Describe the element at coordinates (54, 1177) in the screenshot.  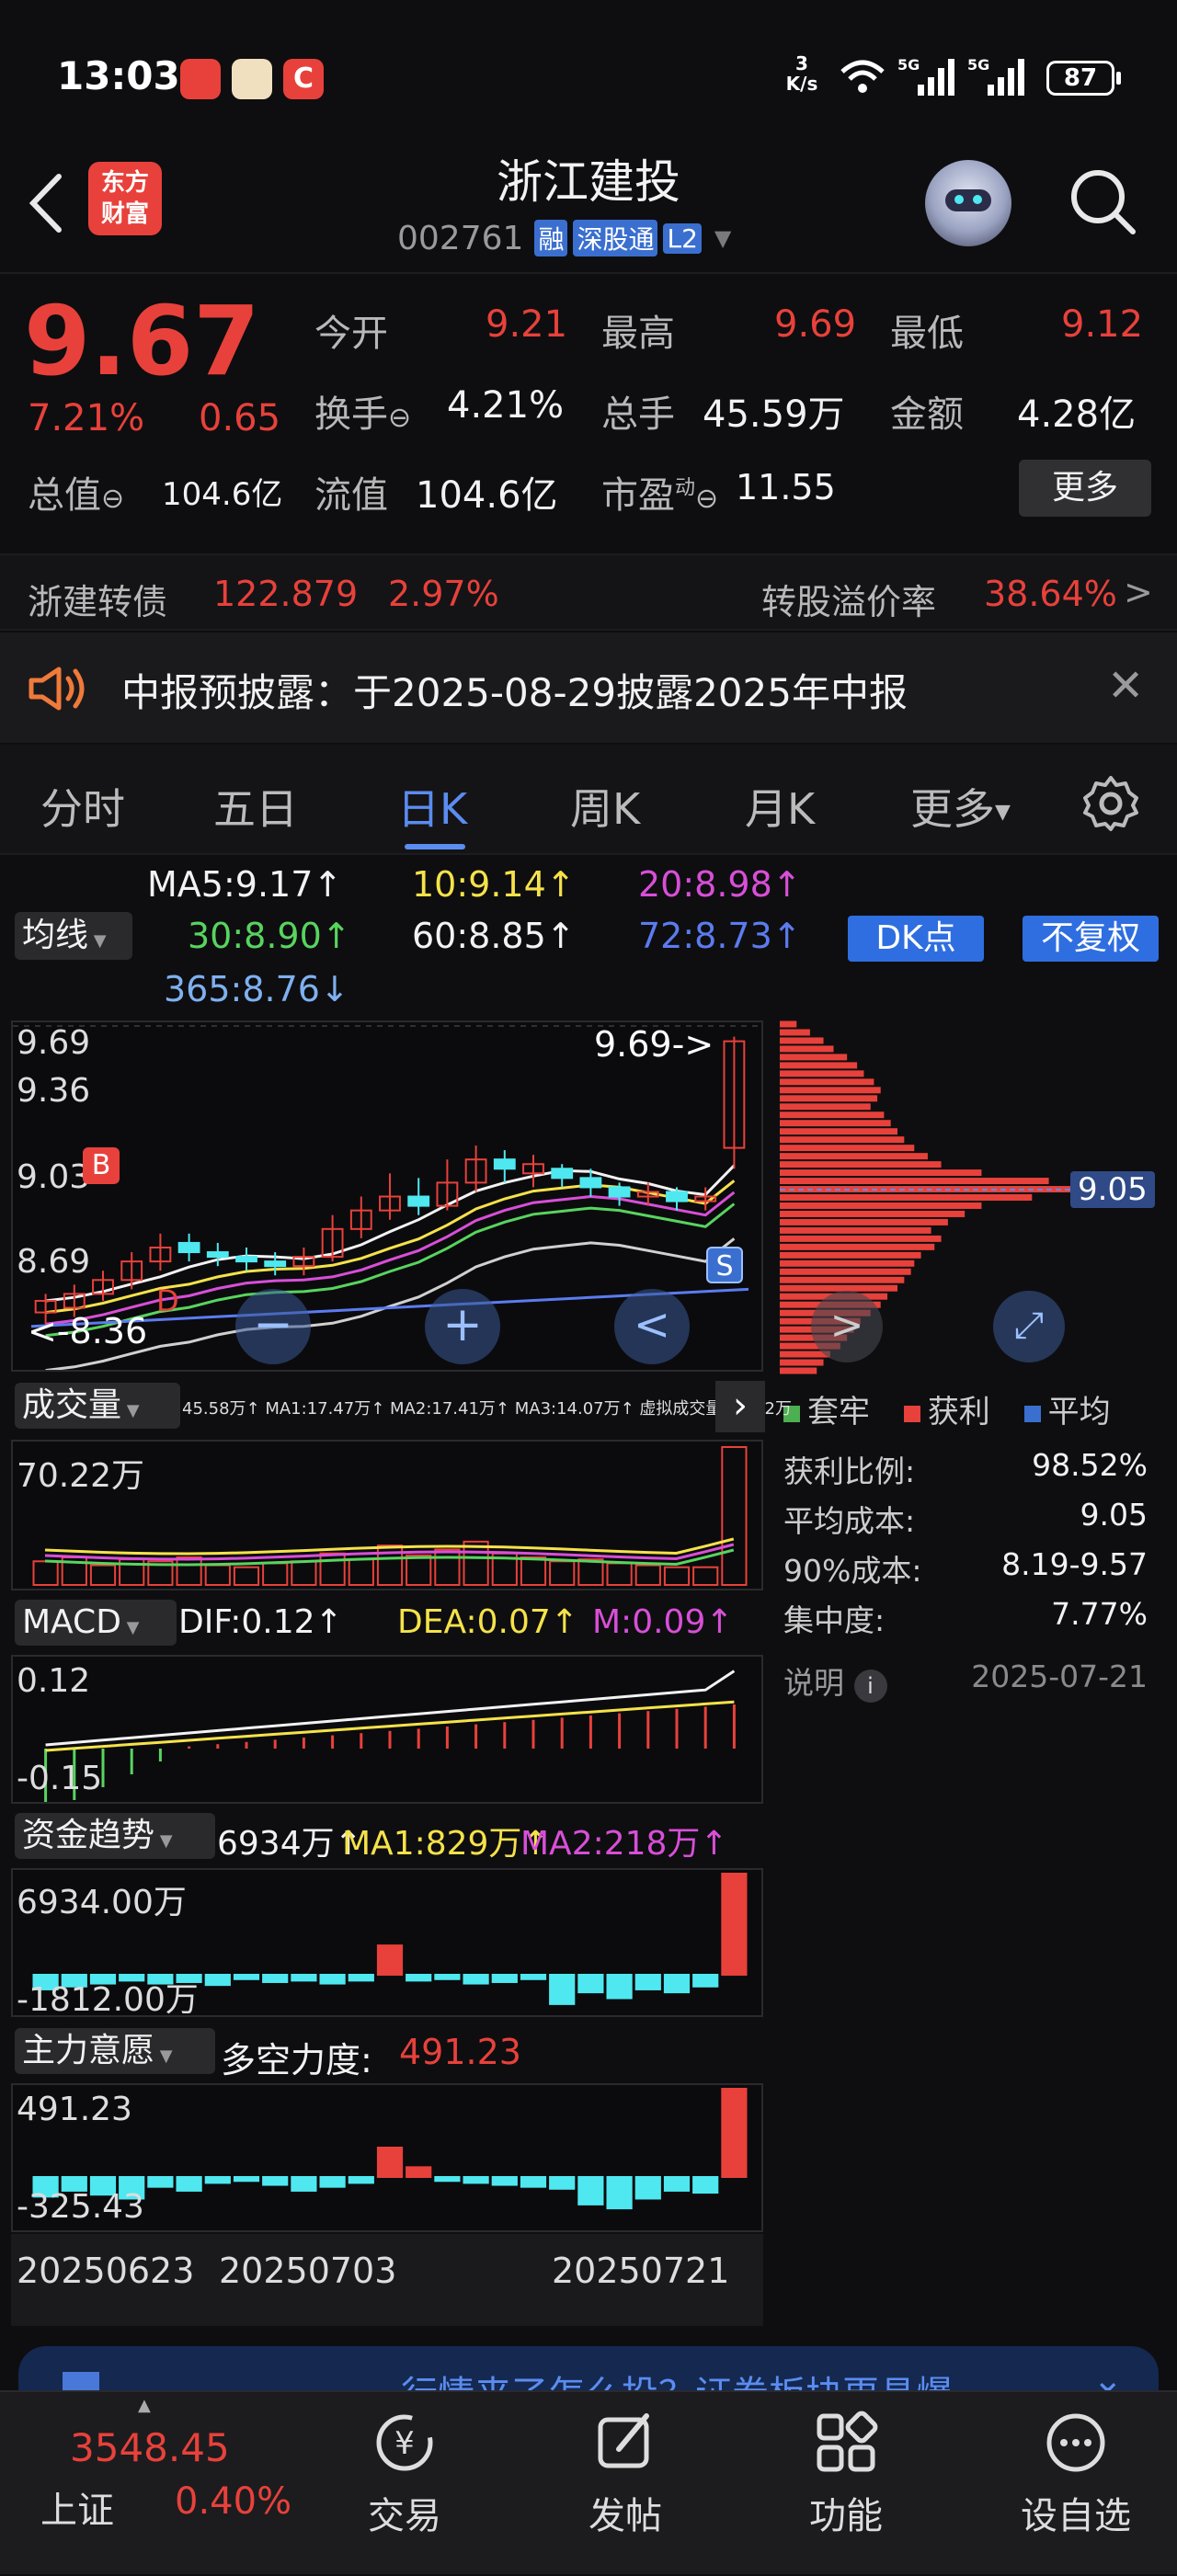
I see `y-label: 9.03` at that location.